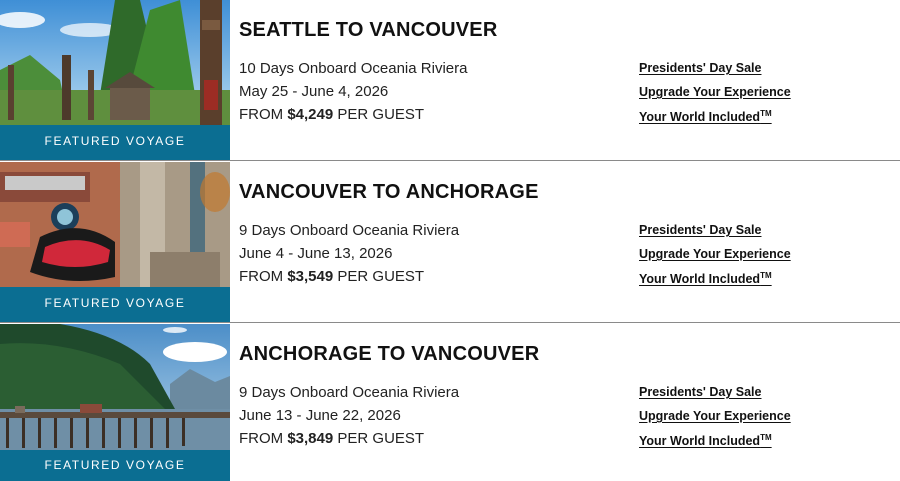  Describe the element at coordinates (332, 438) in the screenshot. I see `voyage-price: FROM $3,849 PER GUEST` at that location.